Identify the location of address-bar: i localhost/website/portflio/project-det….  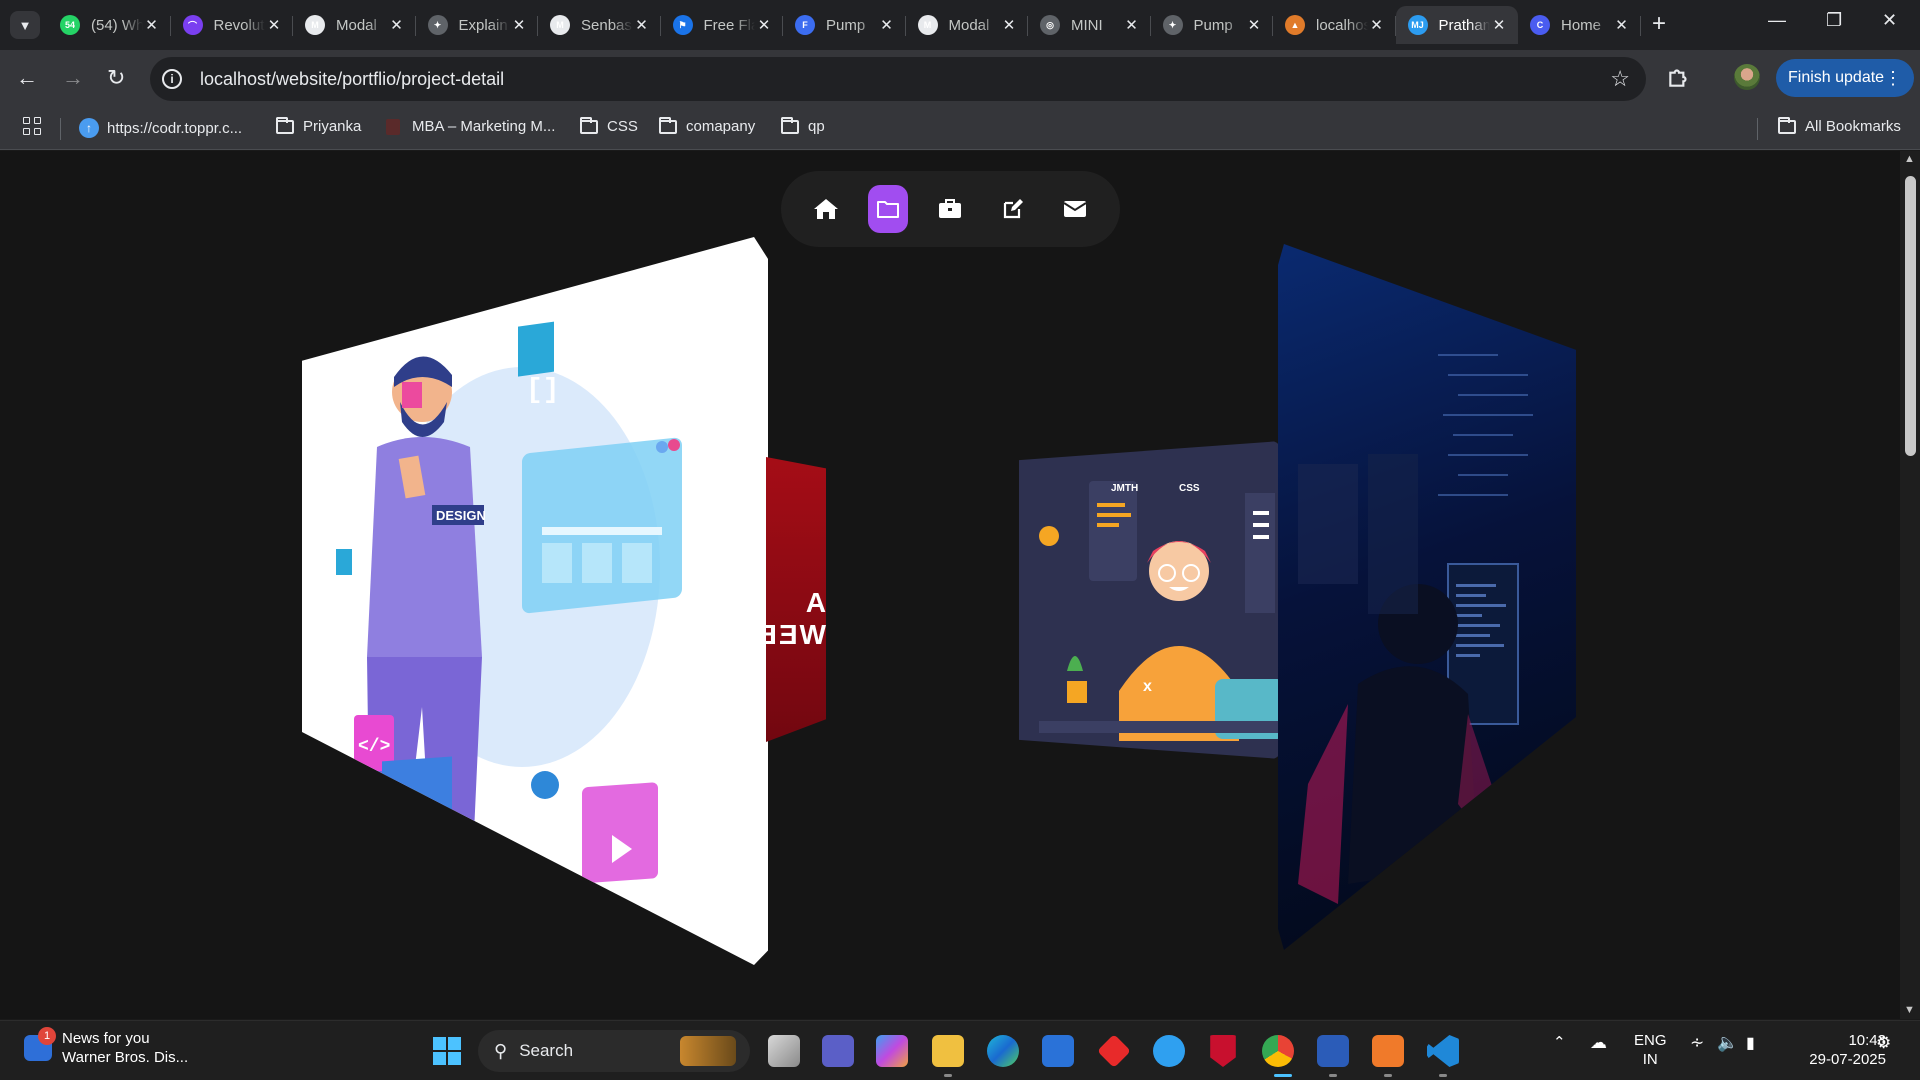
(898, 79).